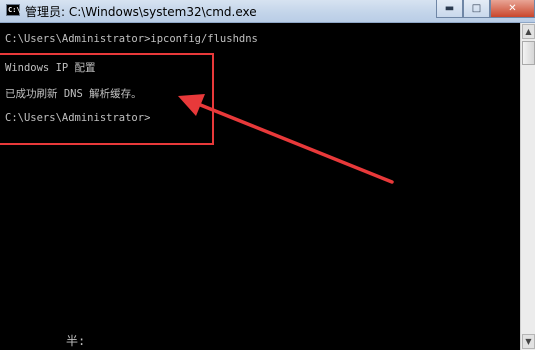 The image size is (535, 350). What do you see at coordinates (528, 31) in the screenshot?
I see `scroll-up-arrow-icon: ▲` at bounding box center [528, 31].